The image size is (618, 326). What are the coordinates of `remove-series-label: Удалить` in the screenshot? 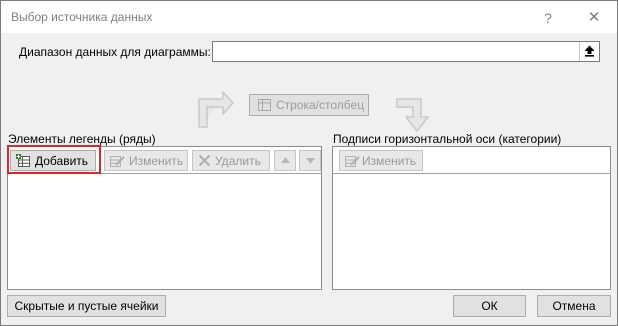 It's located at (238, 161).